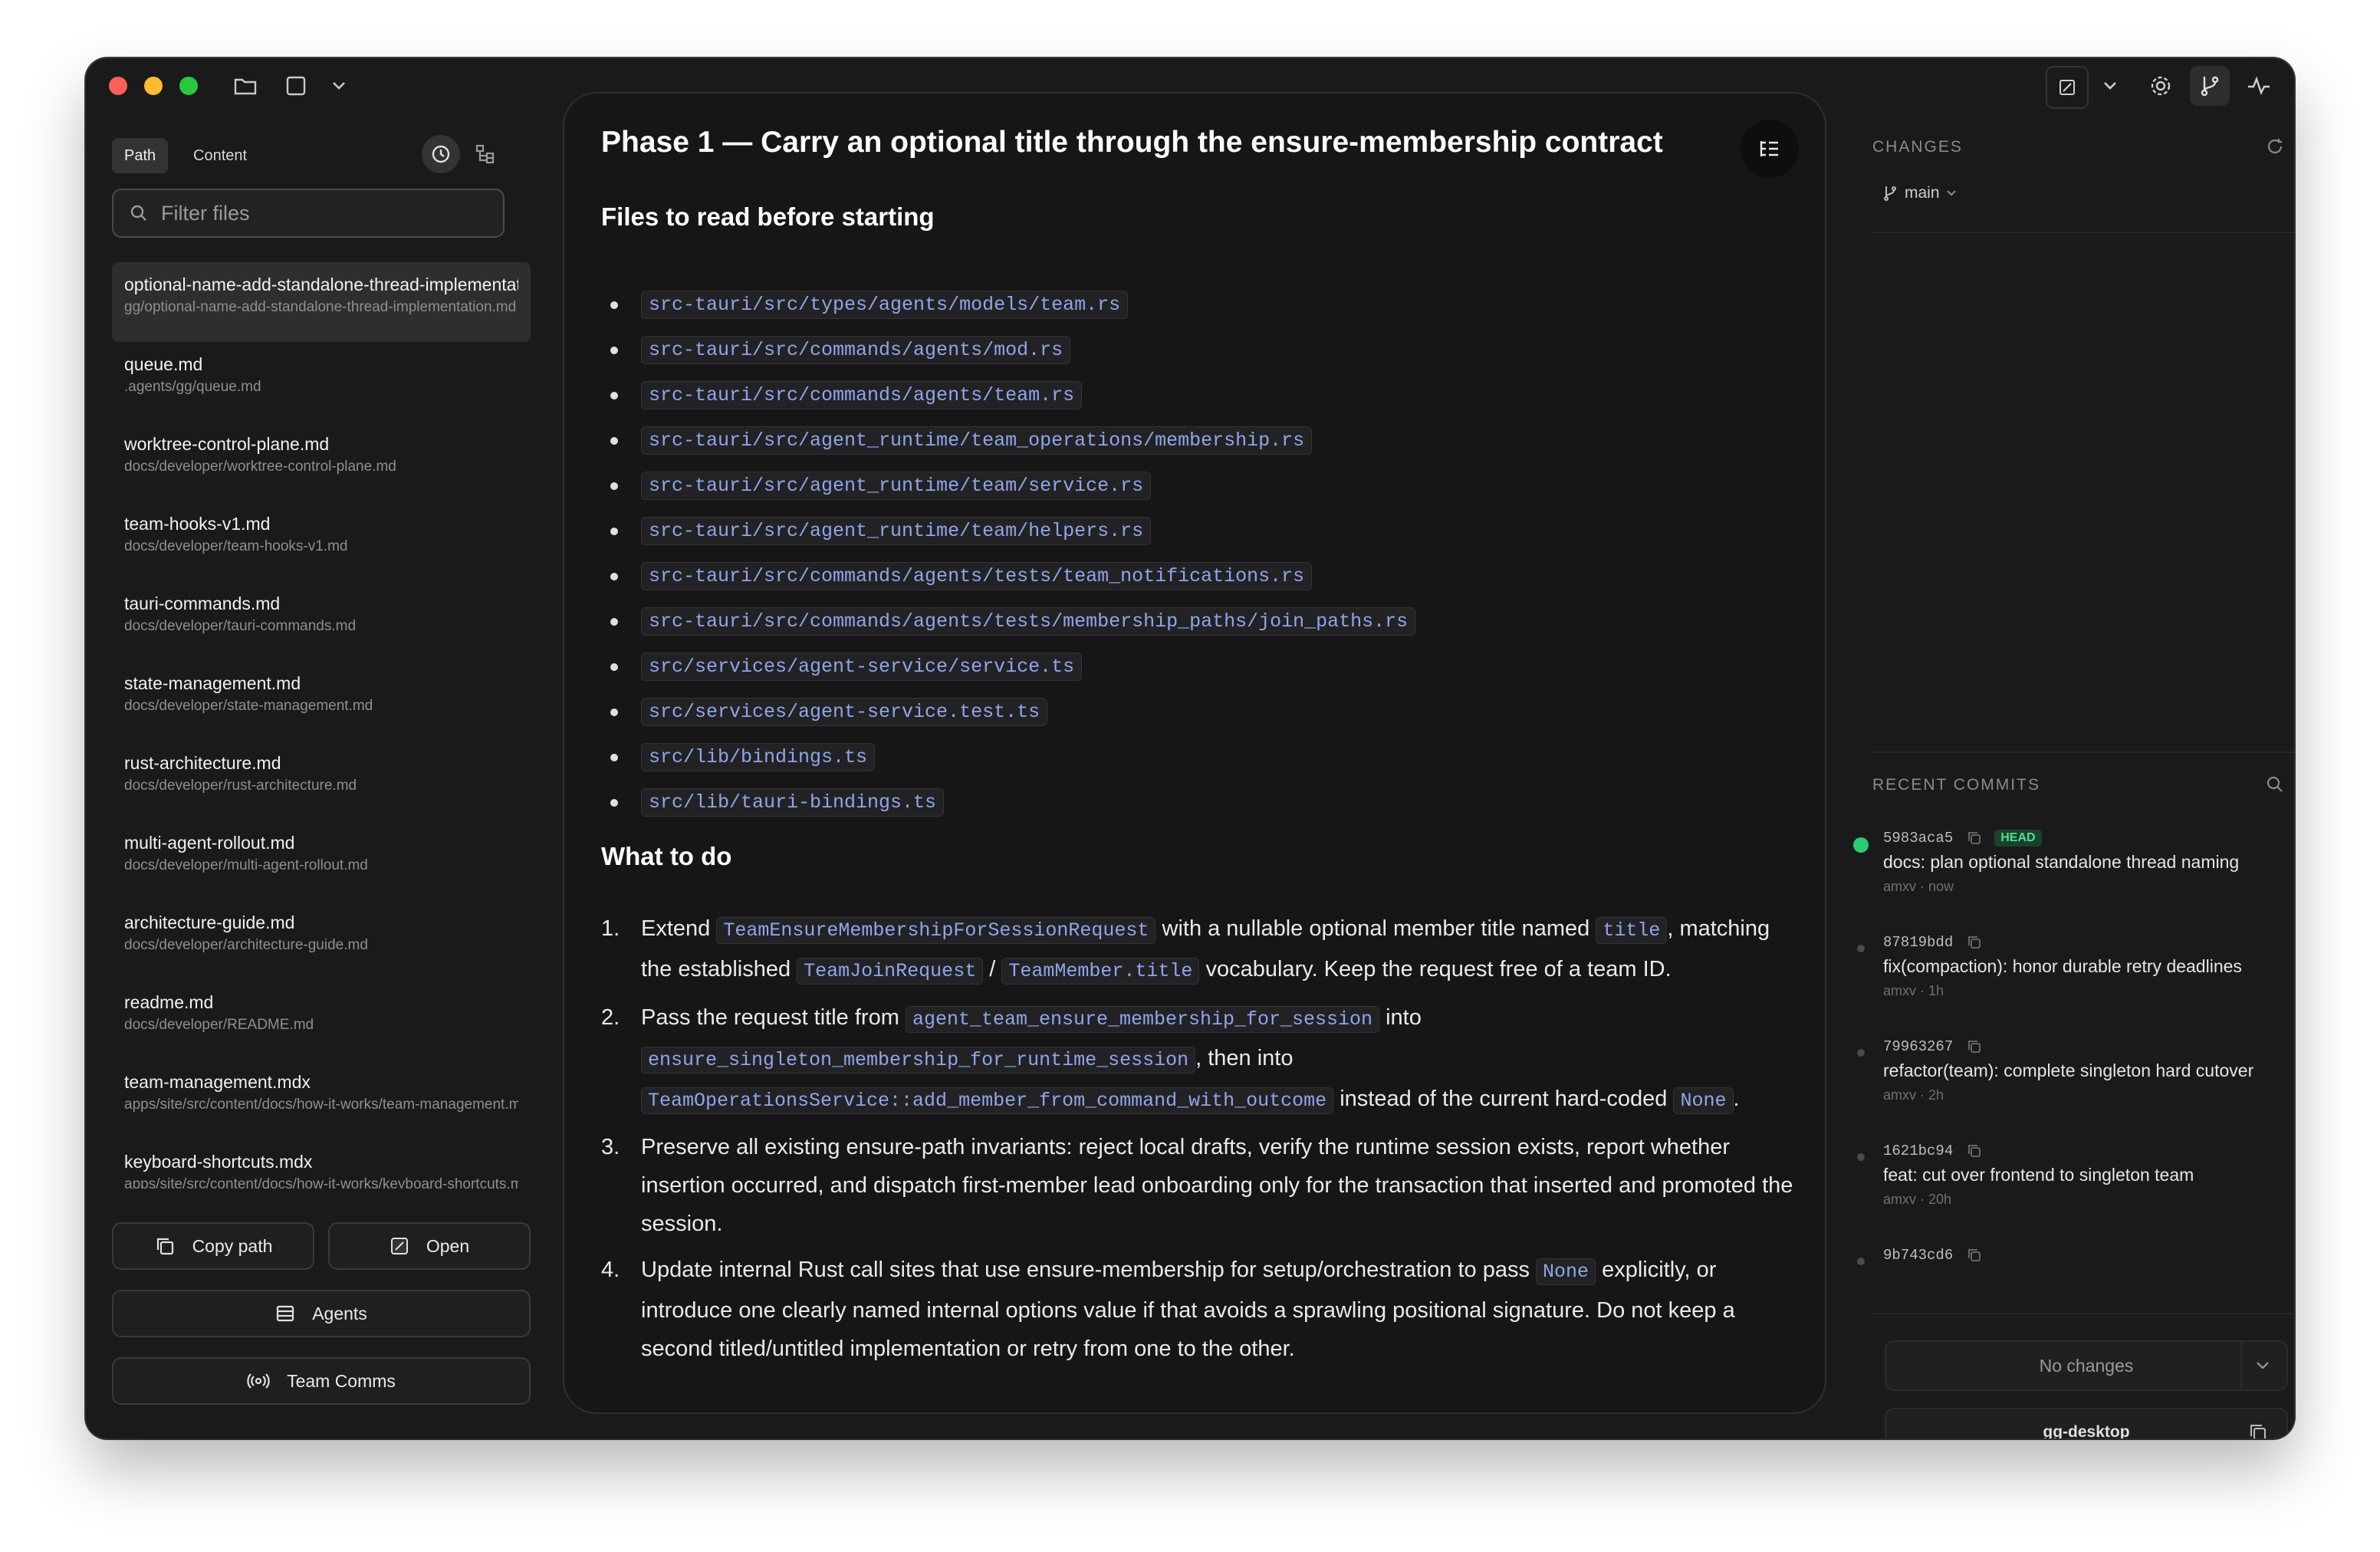  I want to click on agents-button: Agents, so click(321, 1313).